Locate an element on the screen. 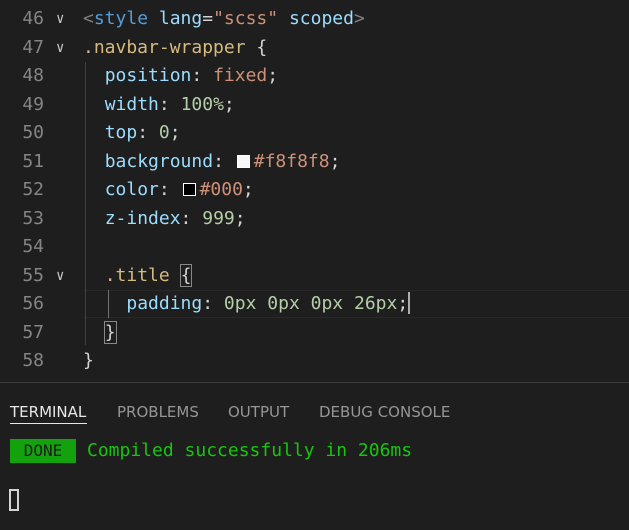 Image resolution: width=629 pixels, height=530 pixels. code-line: 52 color: #000; is located at coordinates (314, 190).